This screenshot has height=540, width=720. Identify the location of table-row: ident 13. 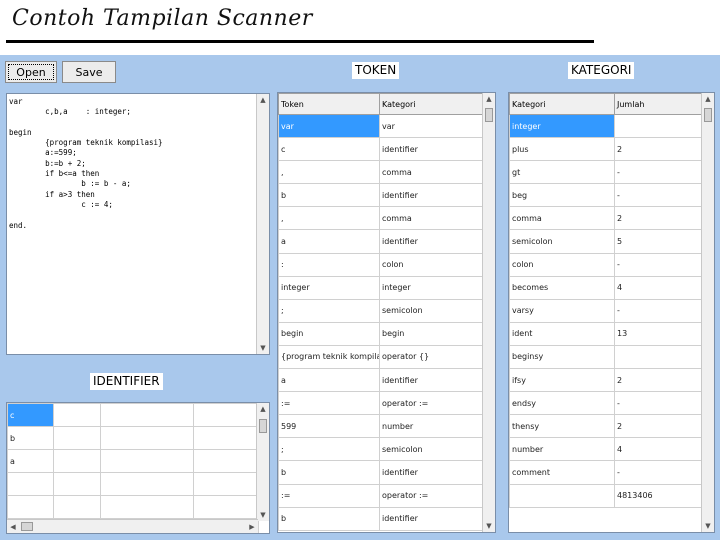
(606, 333).